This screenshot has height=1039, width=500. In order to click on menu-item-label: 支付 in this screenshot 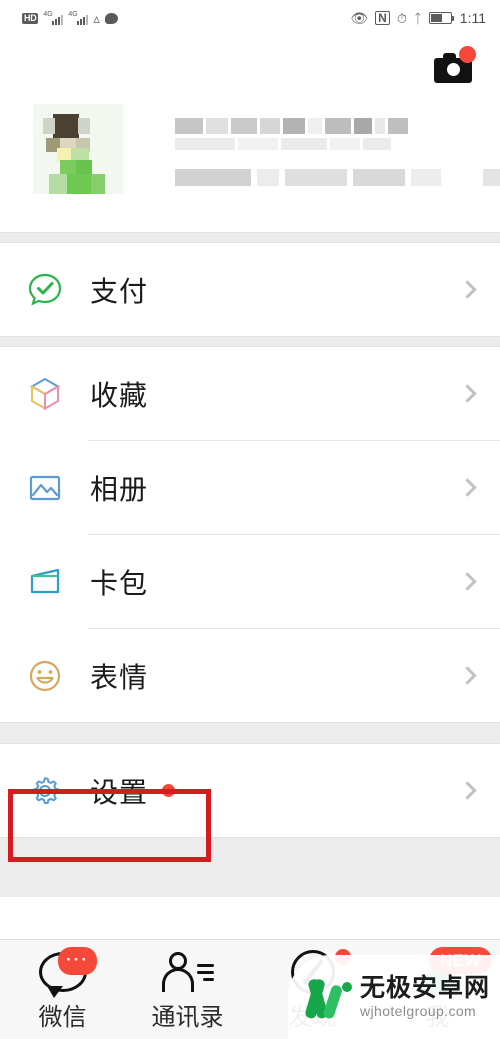, I will do `click(119, 291)`.